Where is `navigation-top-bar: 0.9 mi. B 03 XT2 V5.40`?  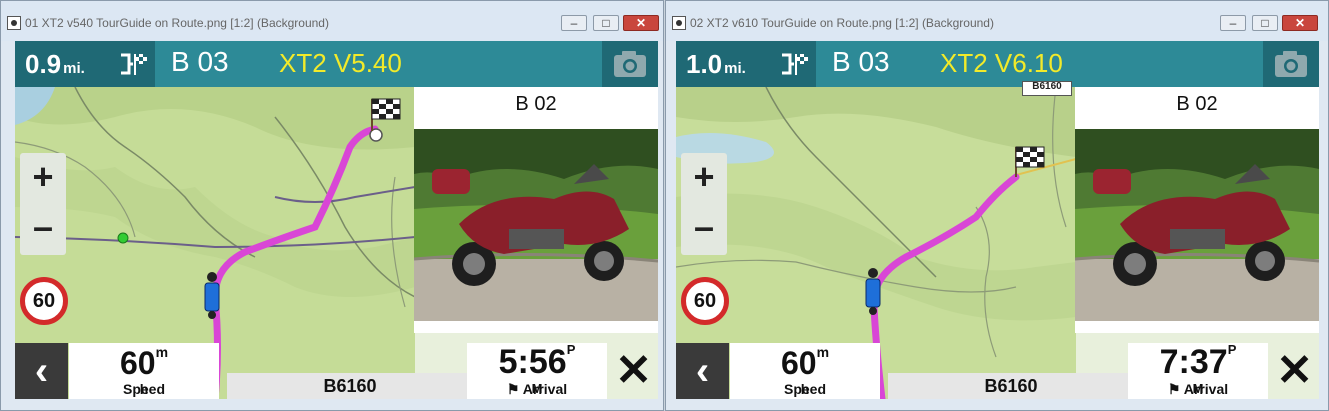
navigation-top-bar: 0.9 mi. B 03 XT2 V5.40 is located at coordinates (336, 64).